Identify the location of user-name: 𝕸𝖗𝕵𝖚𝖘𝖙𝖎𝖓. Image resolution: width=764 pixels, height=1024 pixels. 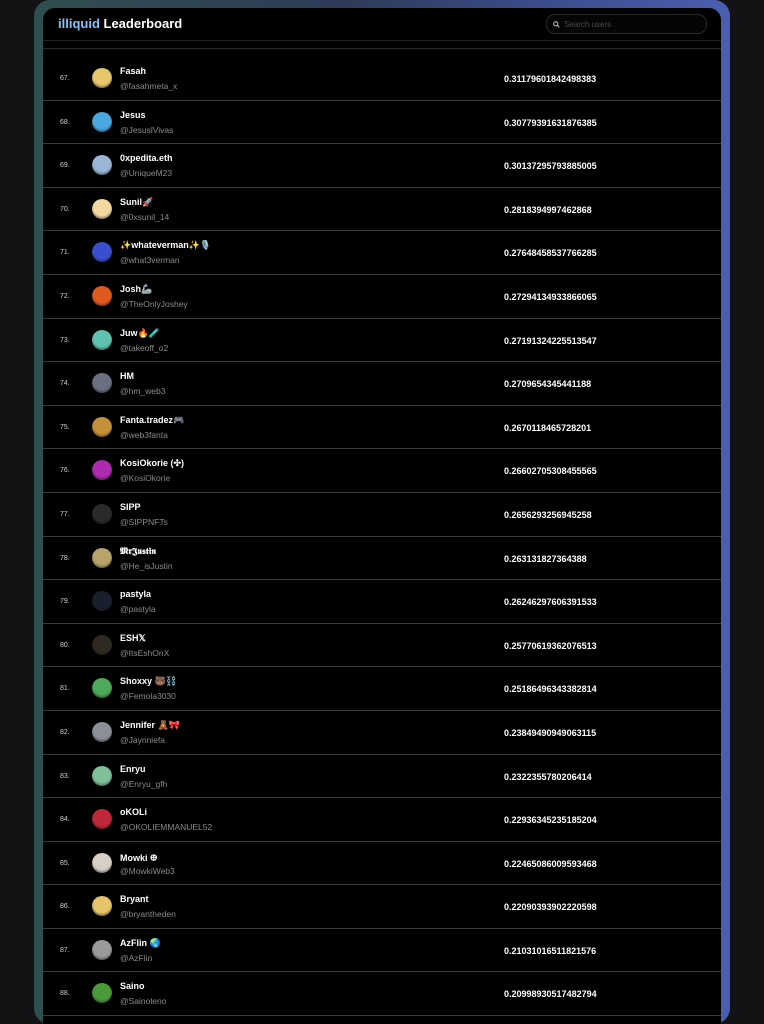
(138, 551).